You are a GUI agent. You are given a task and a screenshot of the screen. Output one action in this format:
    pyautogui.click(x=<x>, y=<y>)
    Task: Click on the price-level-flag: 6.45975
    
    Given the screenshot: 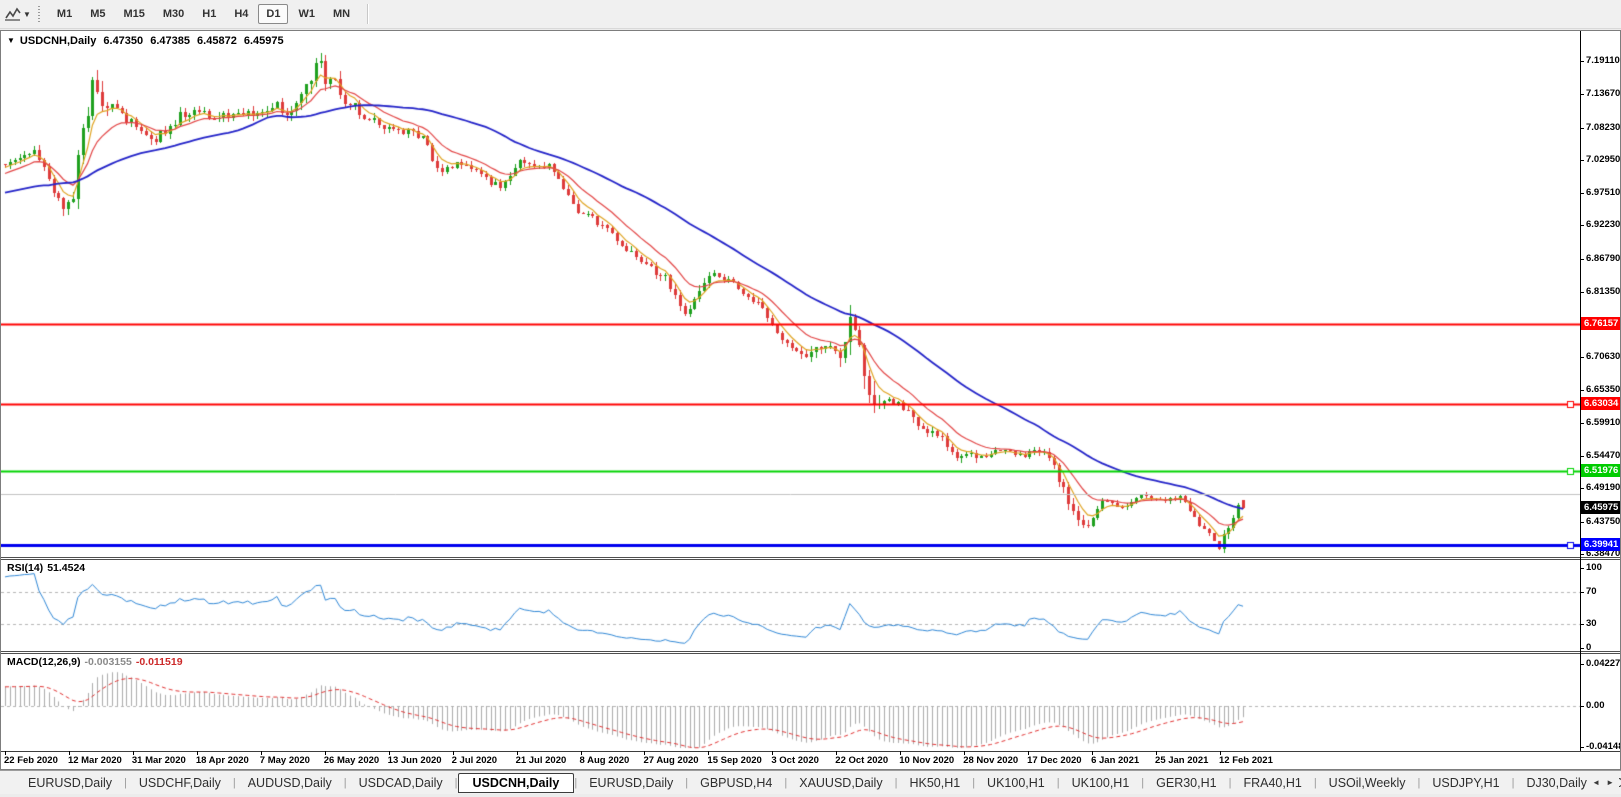 What is the action you would take?
    pyautogui.click(x=1600, y=508)
    